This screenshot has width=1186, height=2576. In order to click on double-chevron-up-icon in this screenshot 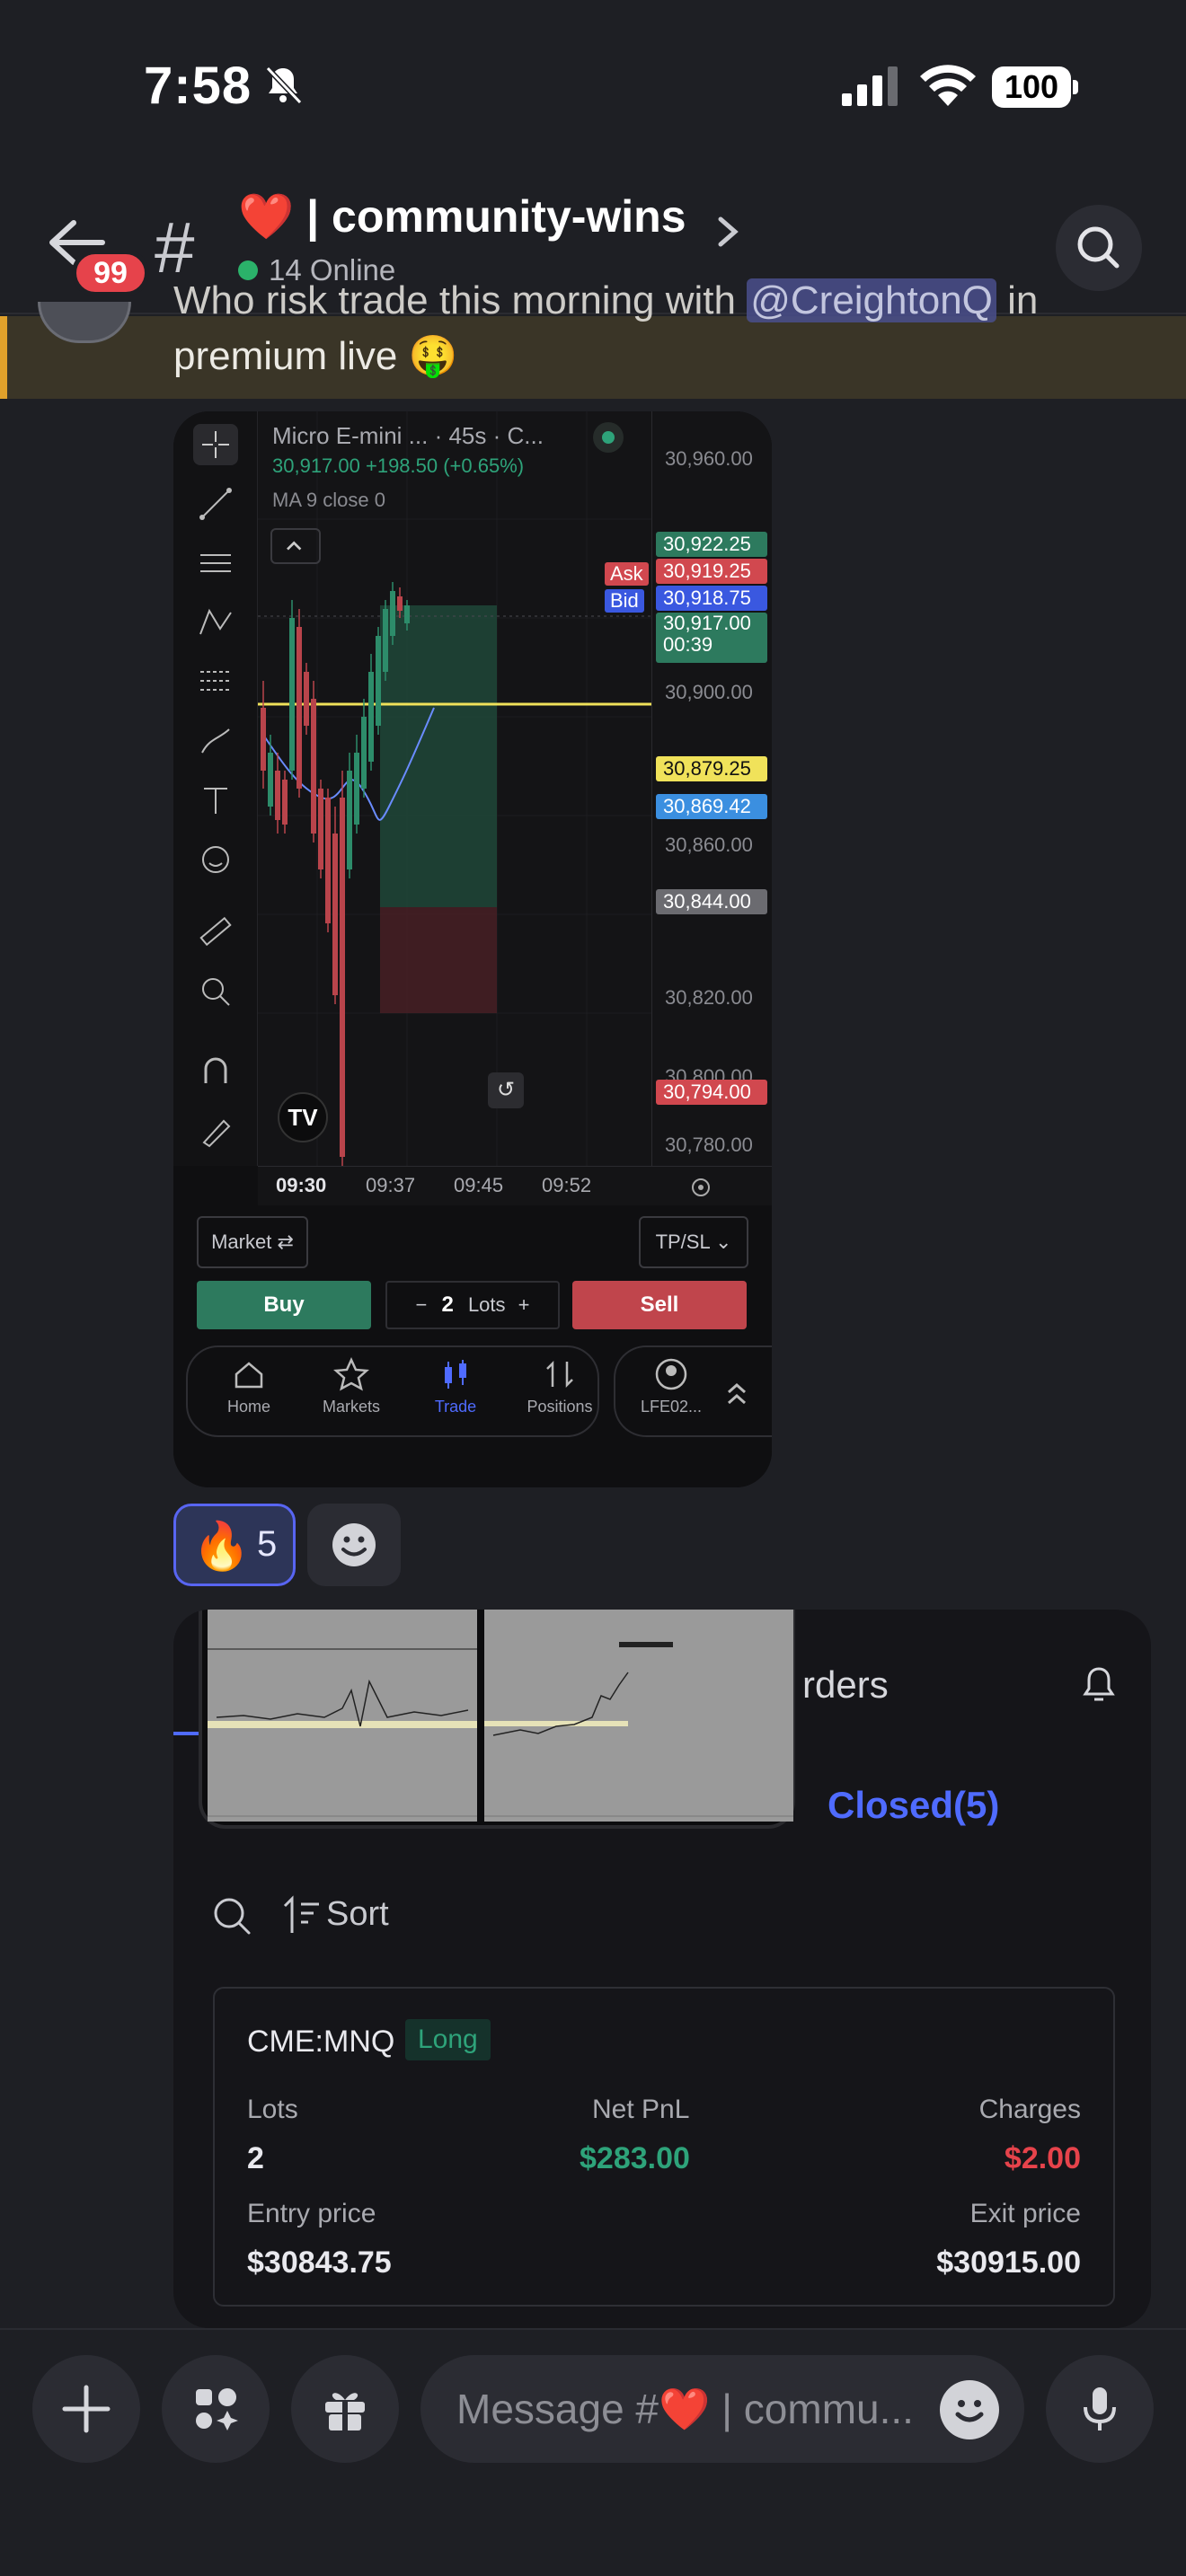, I will do `click(736, 1393)`.